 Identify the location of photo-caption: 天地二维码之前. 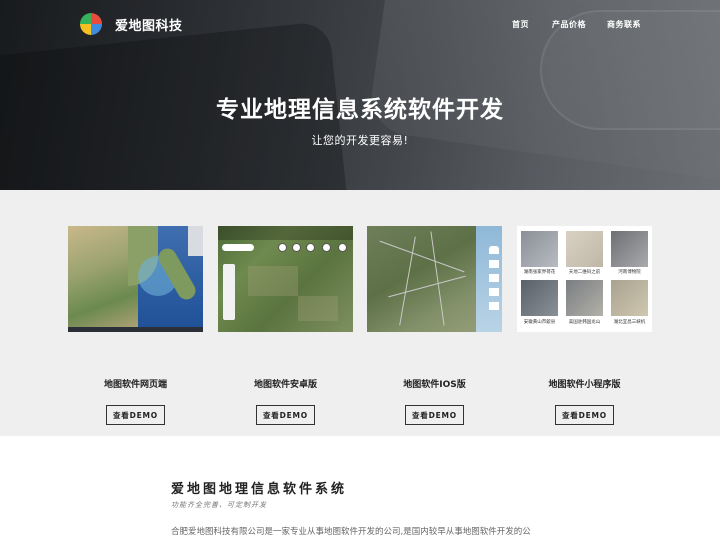
(584, 272).